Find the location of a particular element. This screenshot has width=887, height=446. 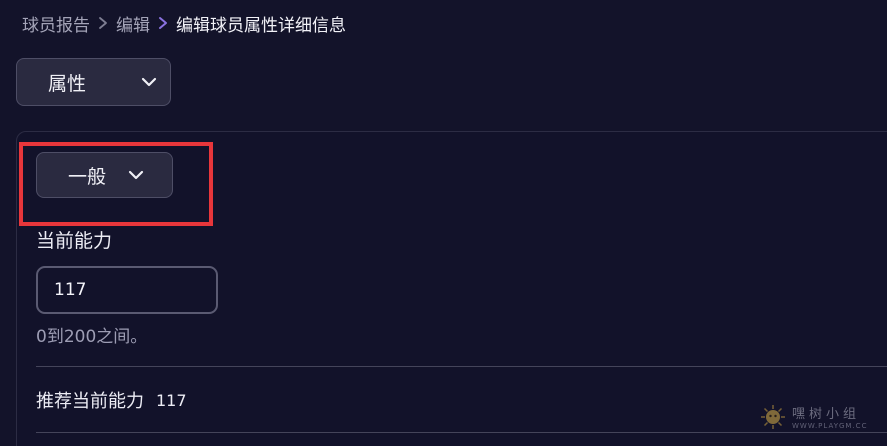

current-ability-helper: 0到200之间。 is located at coordinates (92, 337).